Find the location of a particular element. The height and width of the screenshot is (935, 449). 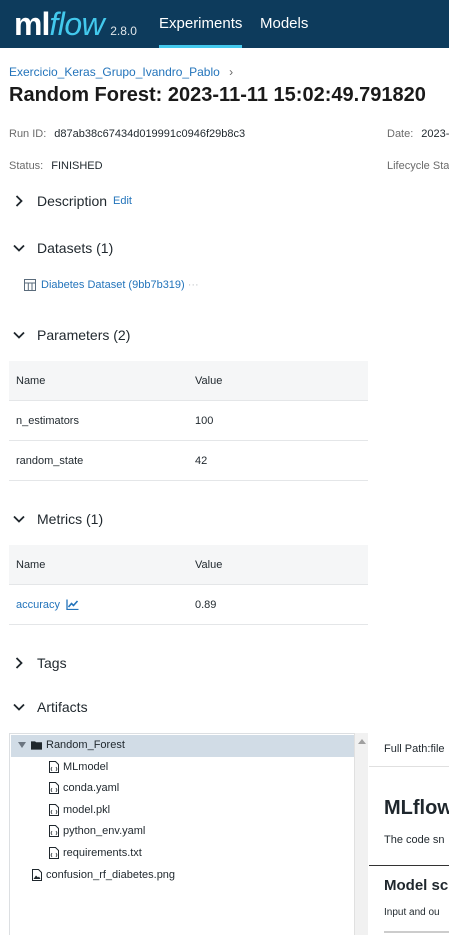

scroll-up-arrow-icon is located at coordinates (362, 741).